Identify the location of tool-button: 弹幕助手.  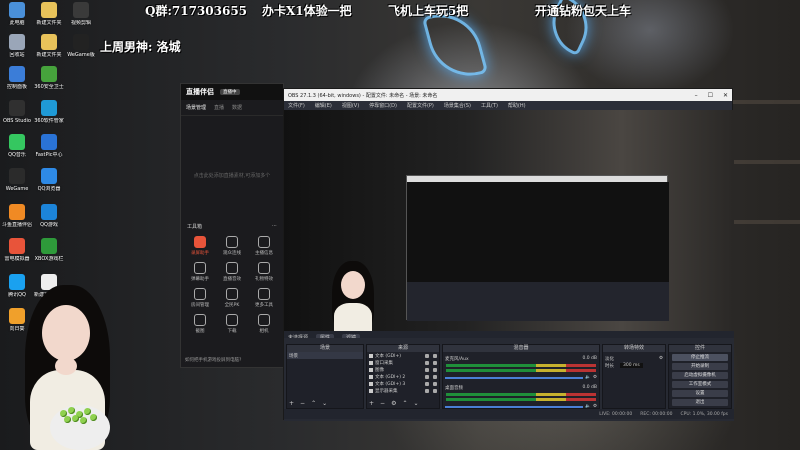
(200, 272).